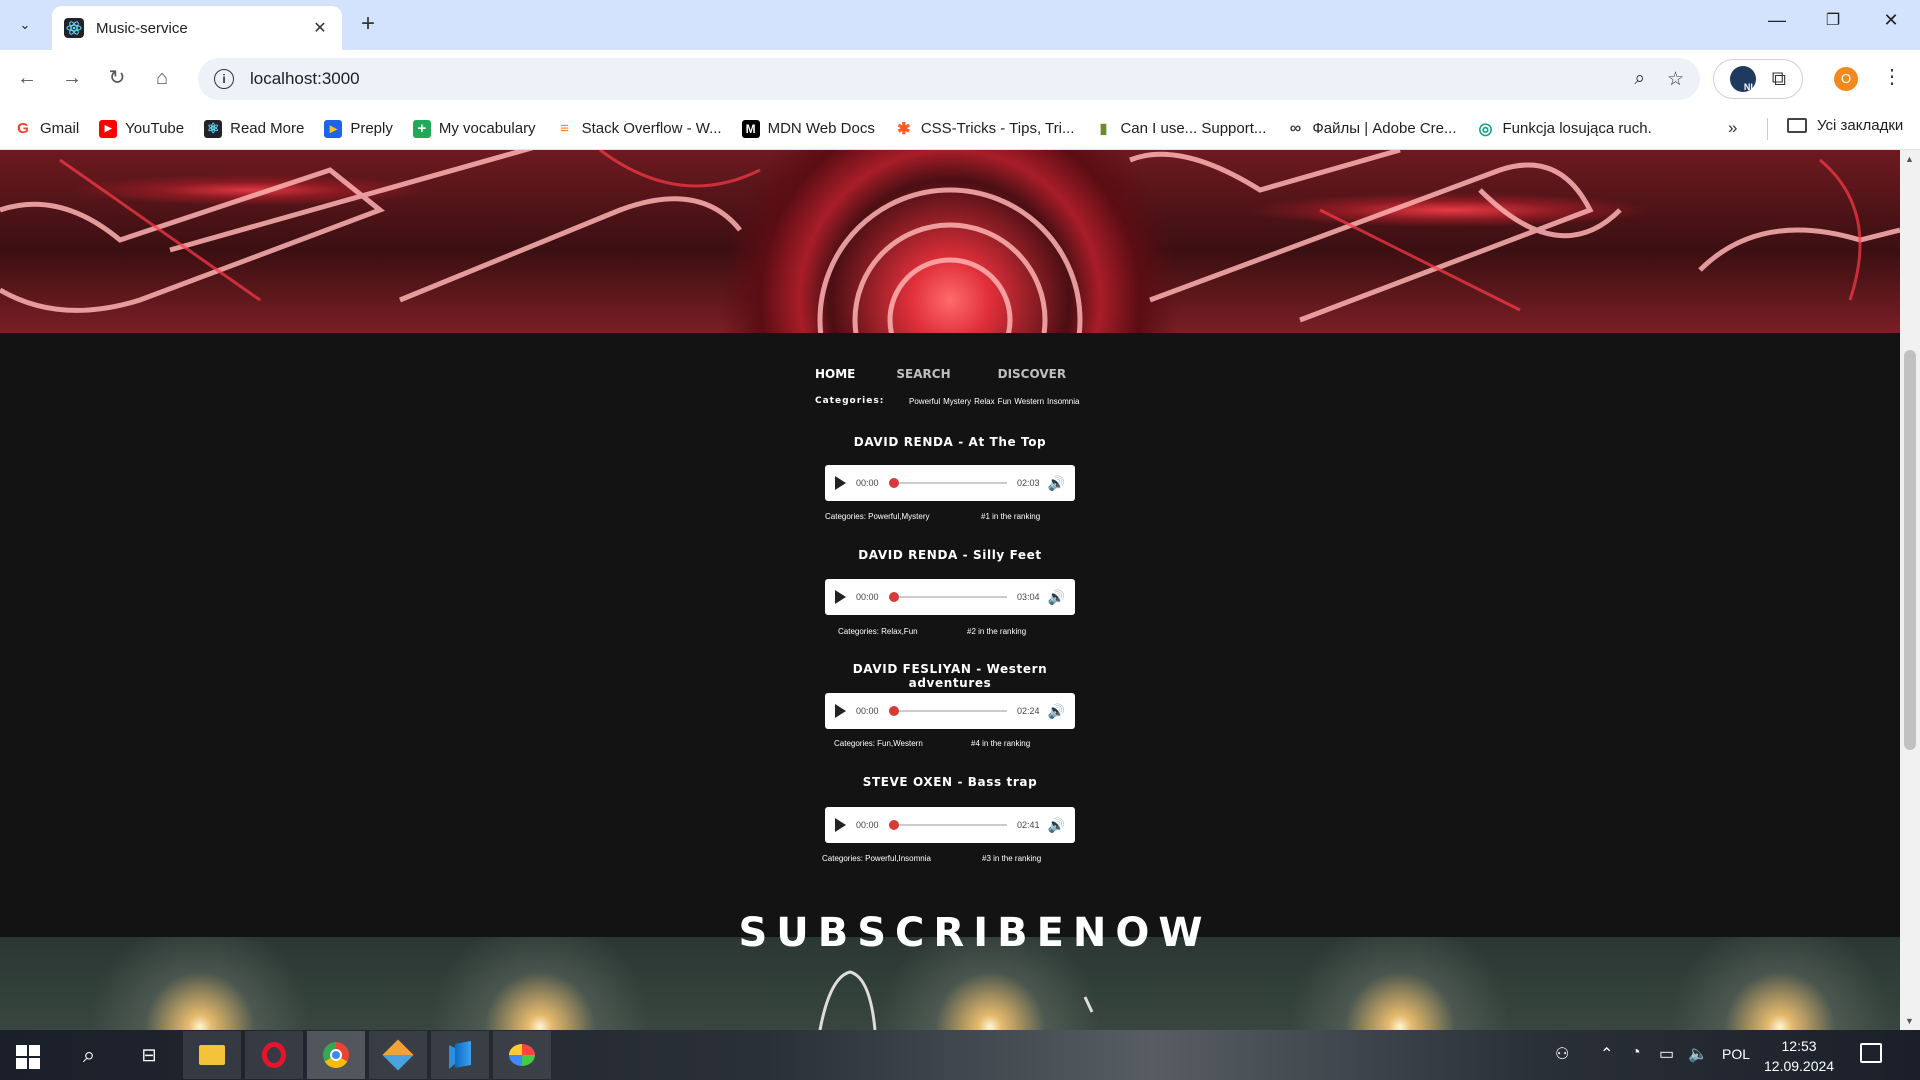 The height and width of the screenshot is (1080, 1920). I want to click on scroll-down-icon: ▼, so click(1909, 1021).